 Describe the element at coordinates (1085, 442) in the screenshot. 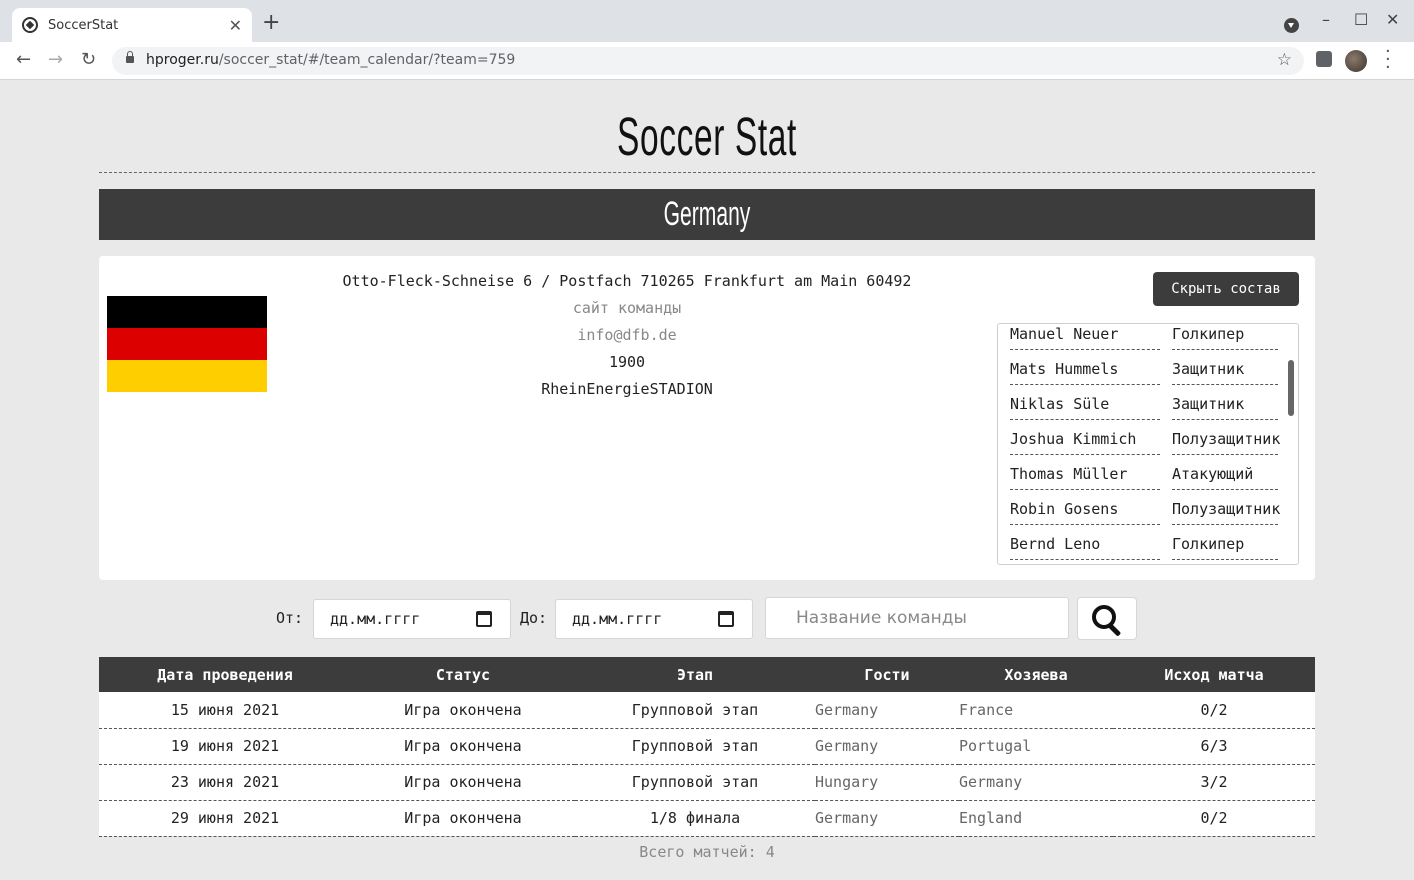

I see `player-name: Joshua Kimmich` at that location.